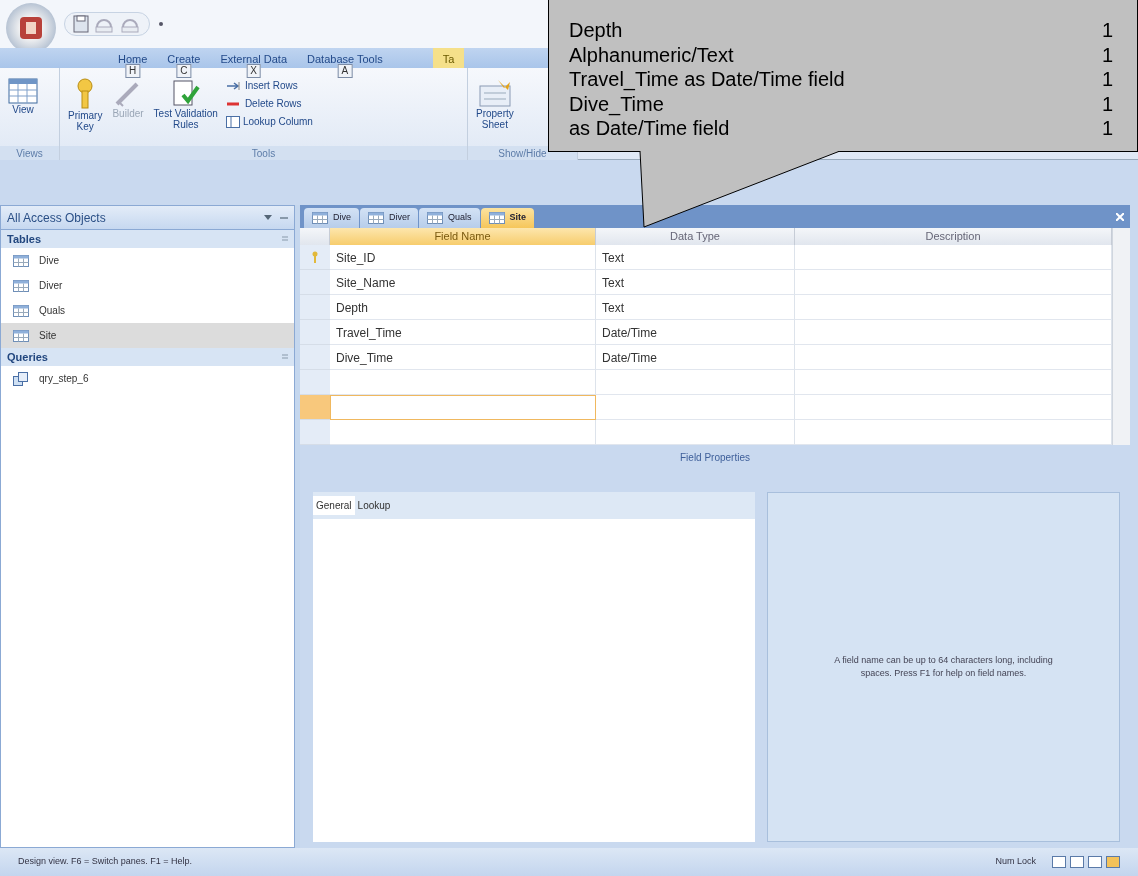  What do you see at coordinates (463, 357) in the screenshot?
I see `table-cell: Dive_Time` at bounding box center [463, 357].